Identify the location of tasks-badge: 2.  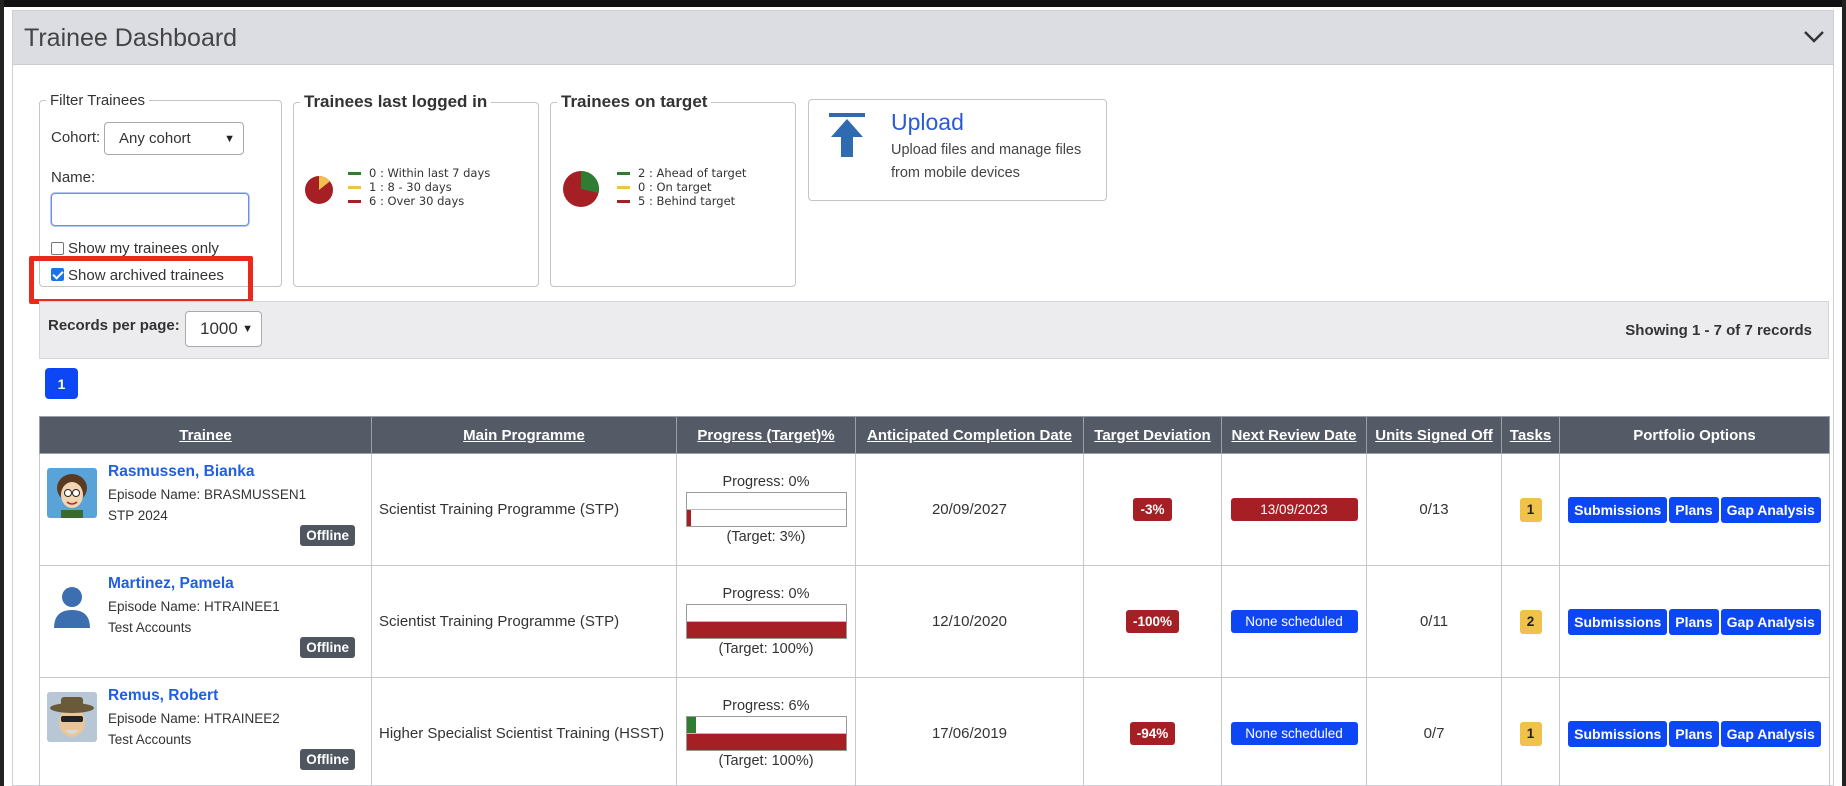
(1530, 621).